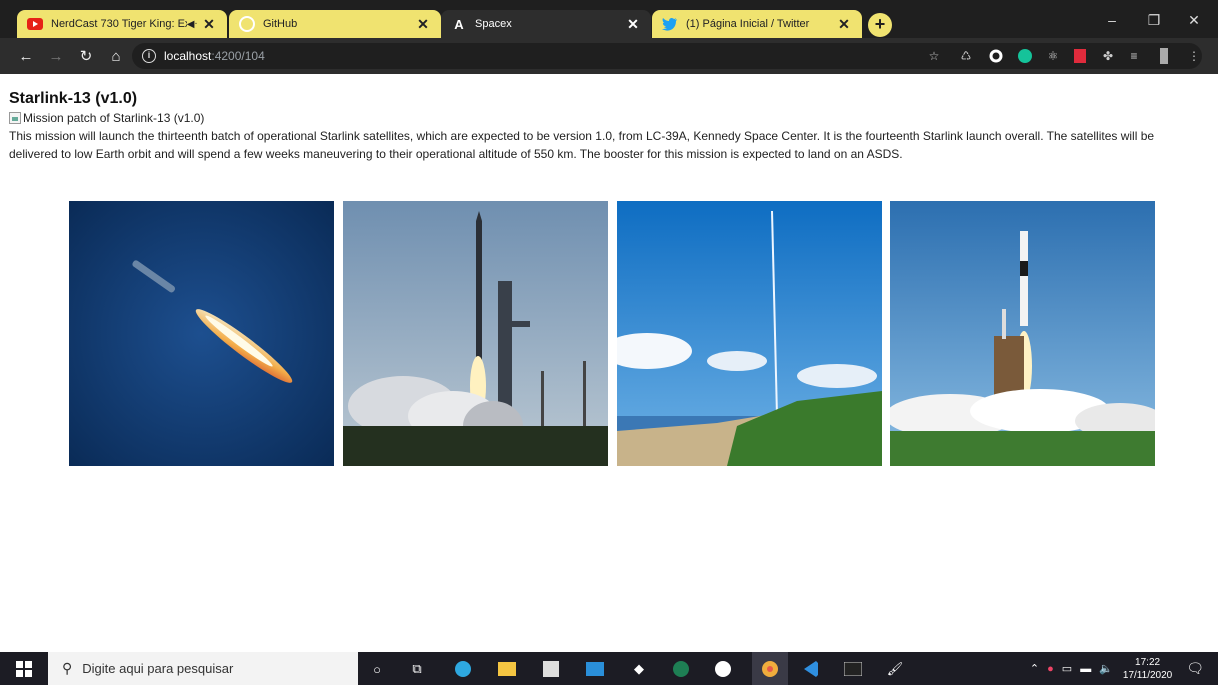  I want to click on tab-spacex: A Spacex ✕, so click(546, 24).